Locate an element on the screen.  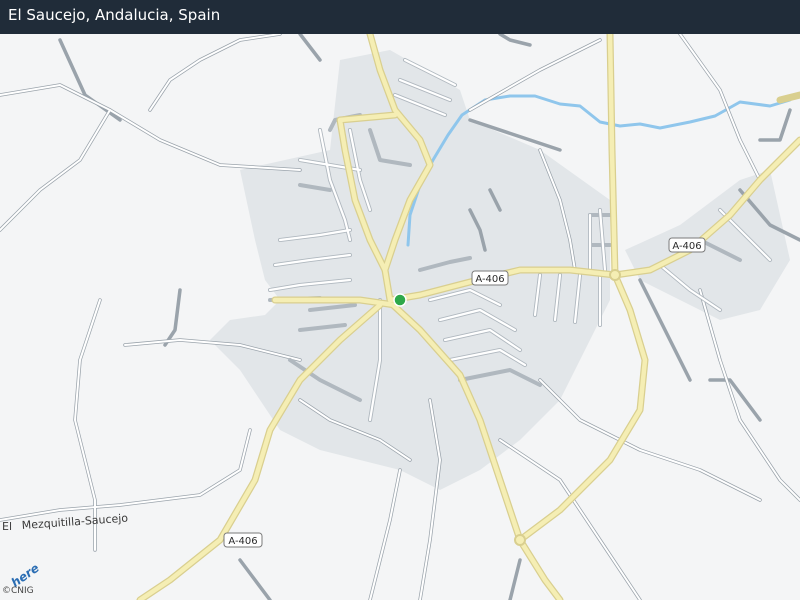
location-marker is located at coordinates (400, 300).